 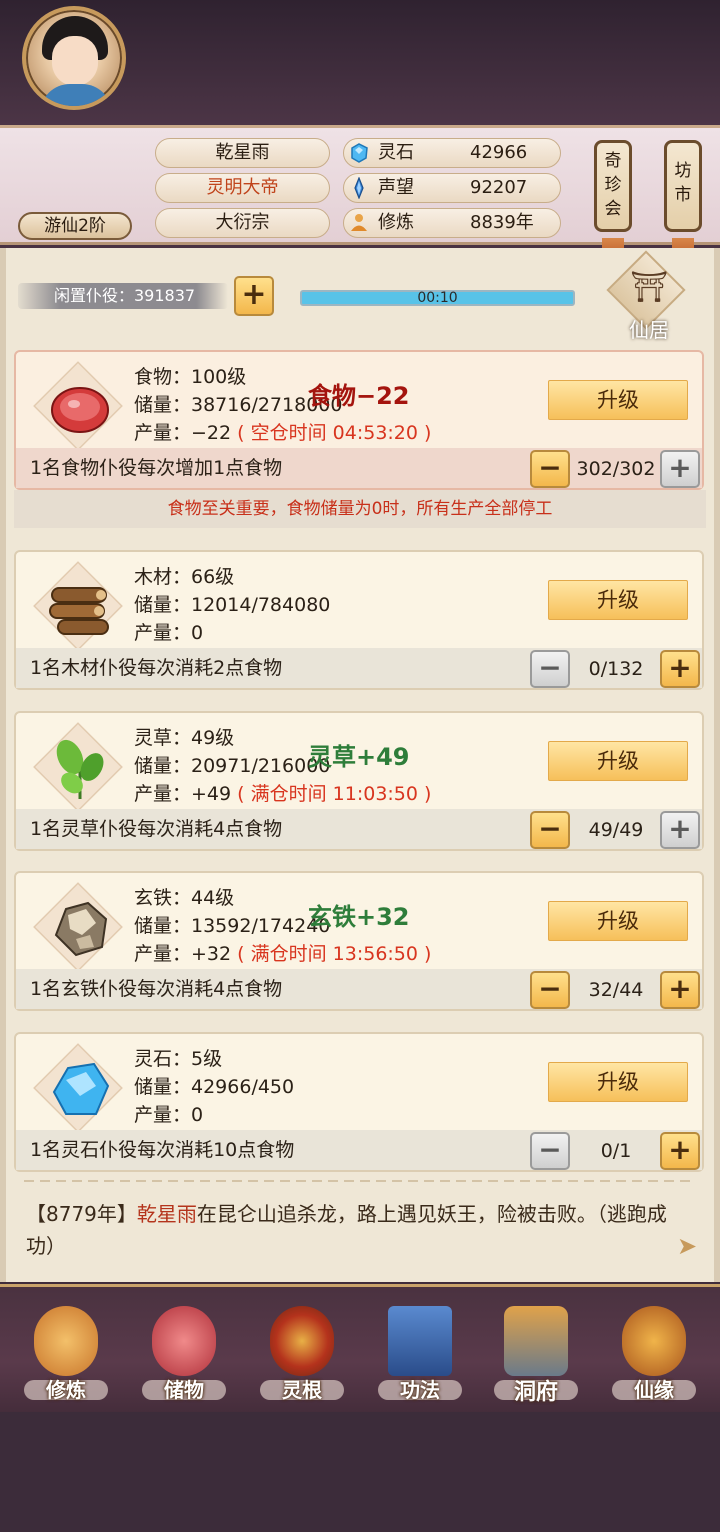 What do you see at coordinates (359, 917) in the screenshot?
I see `floating-change-text: 玄铁+32` at bounding box center [359, 917].